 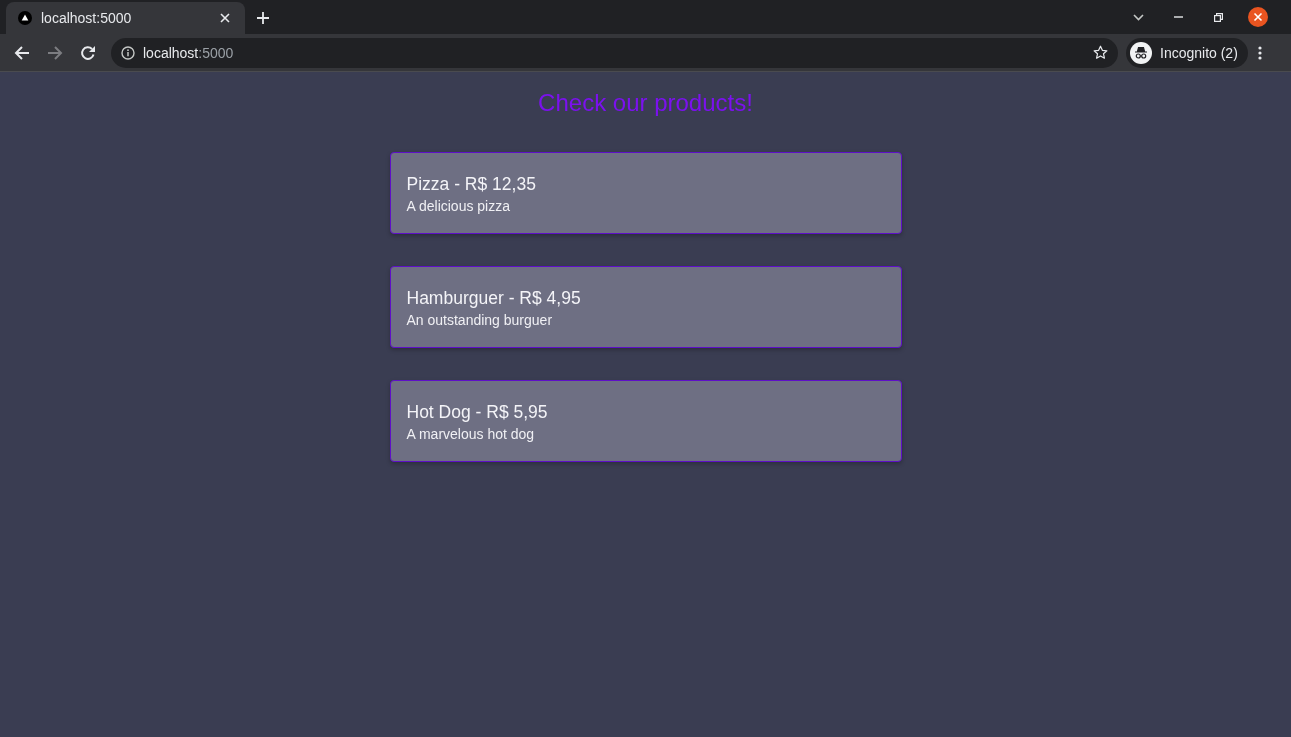 I want to click on reload-icon, so click(x=88, y=52).